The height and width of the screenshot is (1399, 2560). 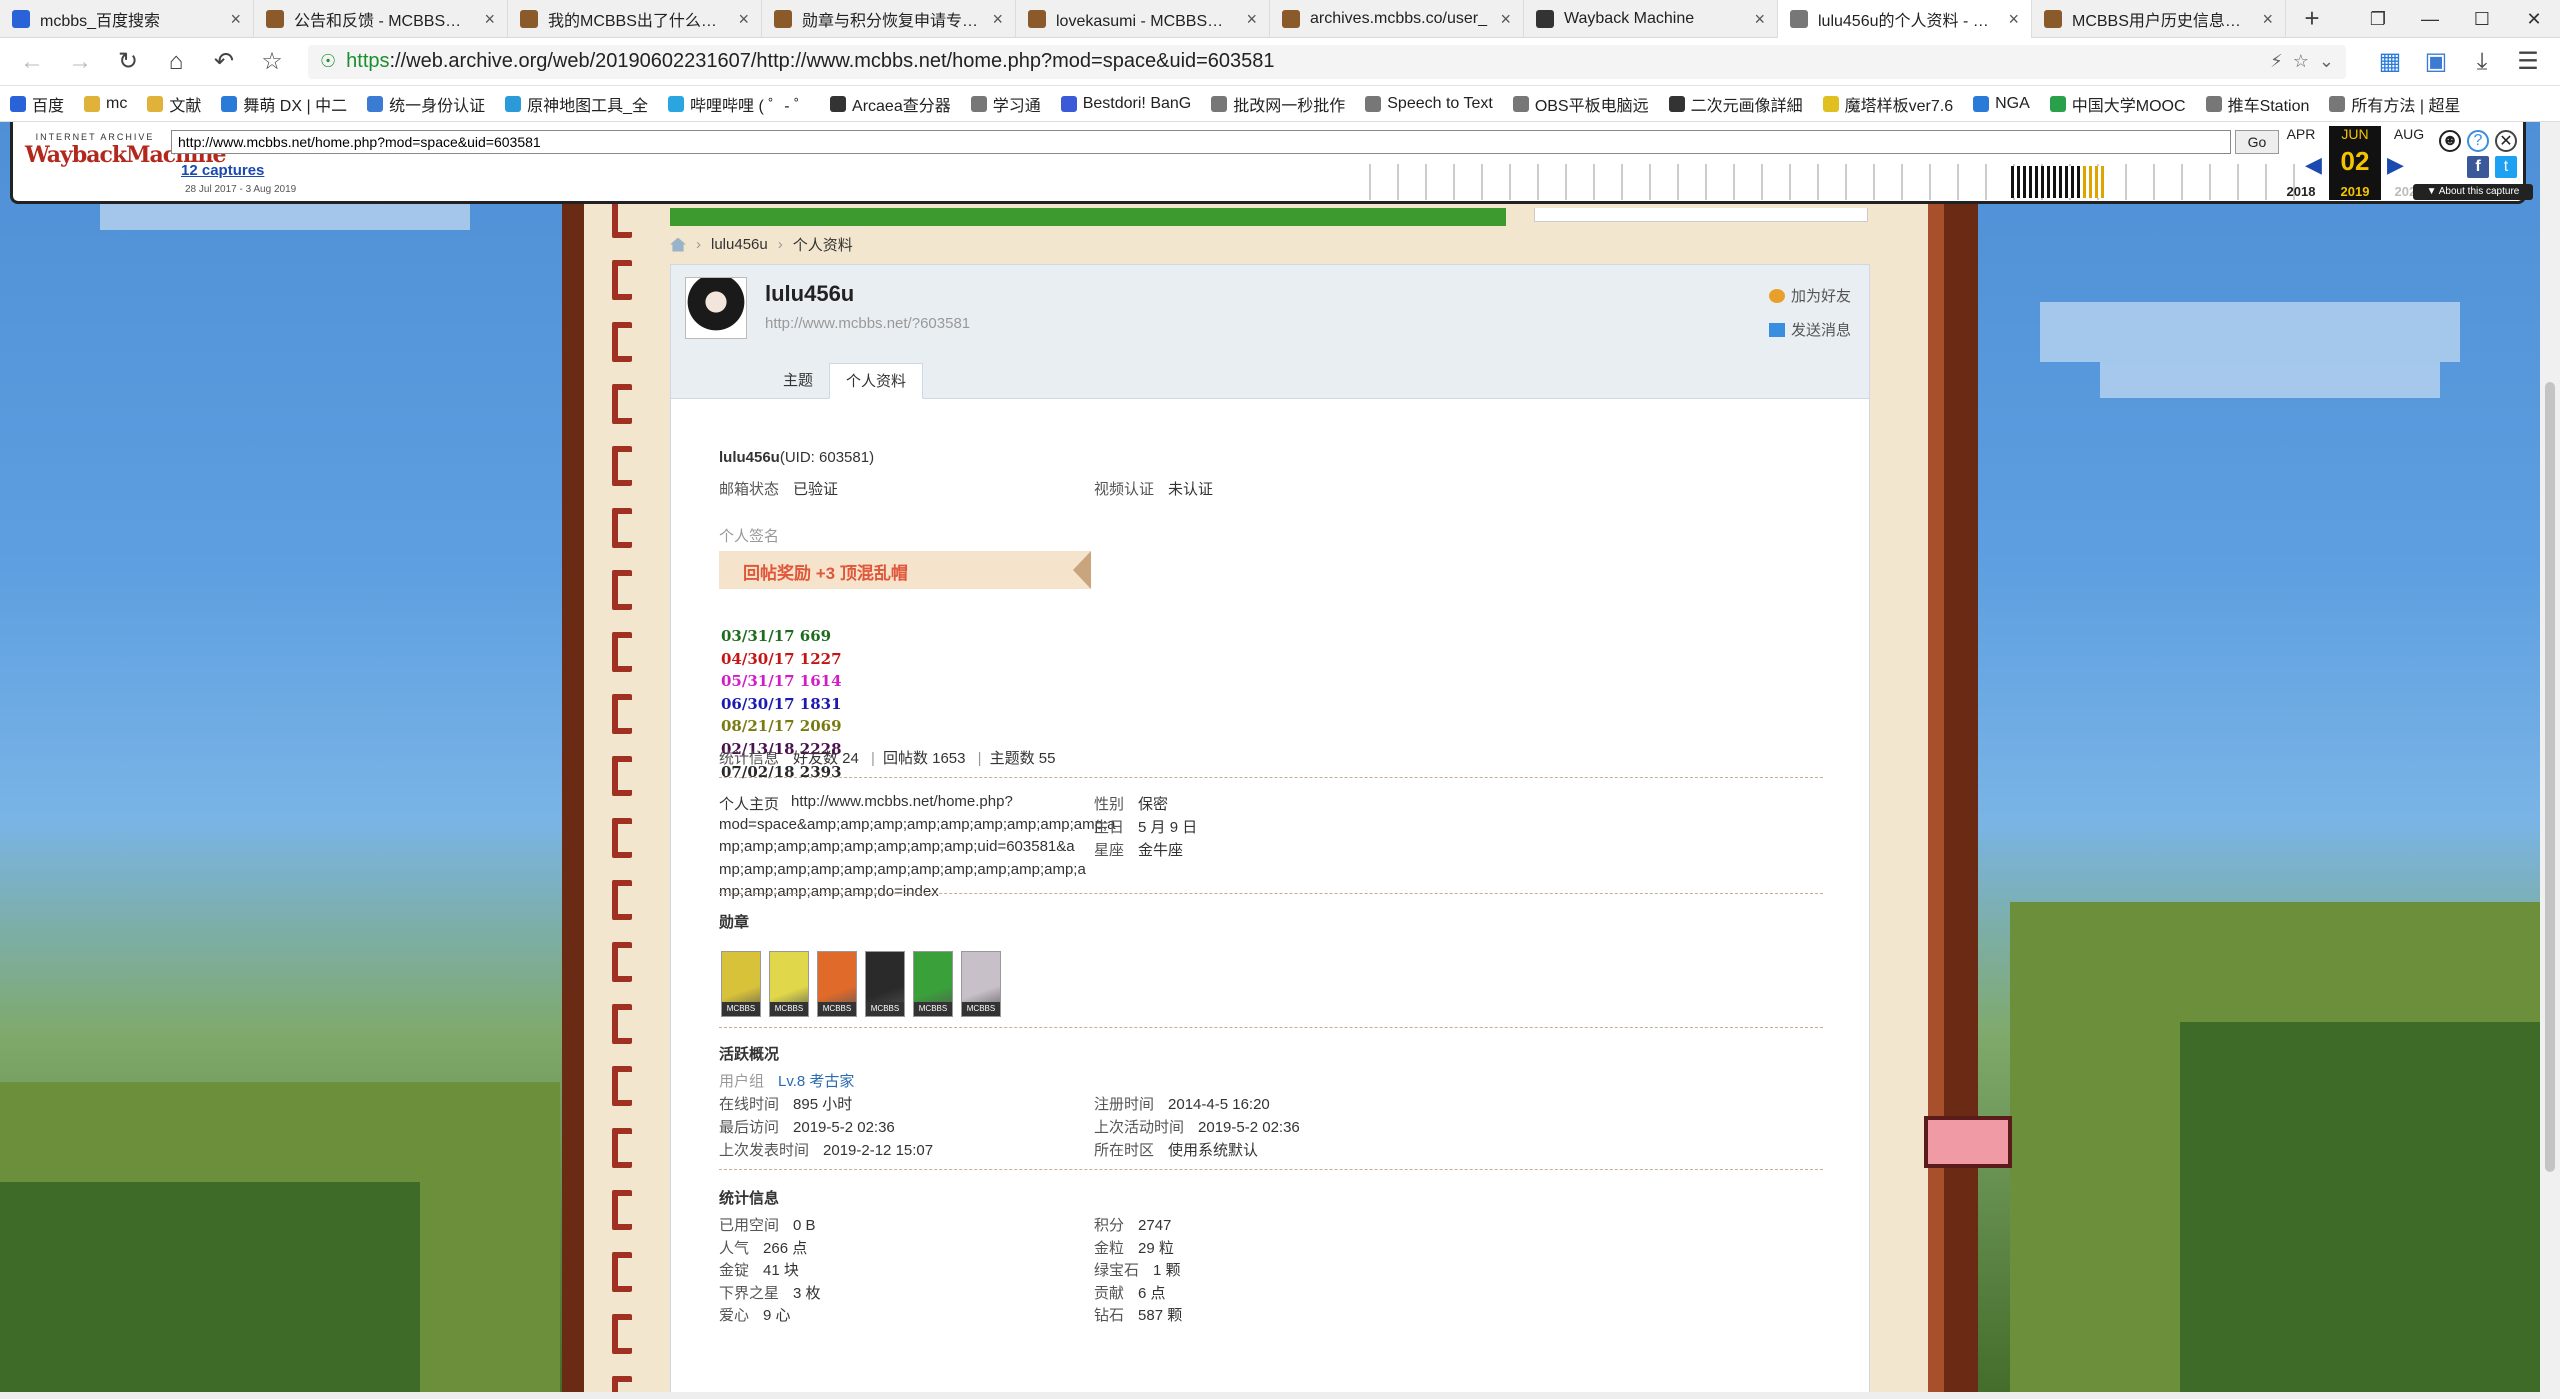 What do you see at coordinates (2276, 61) in the screenshot?
I see `flash-icon: ⚡` at bounding box center [2276, 61].